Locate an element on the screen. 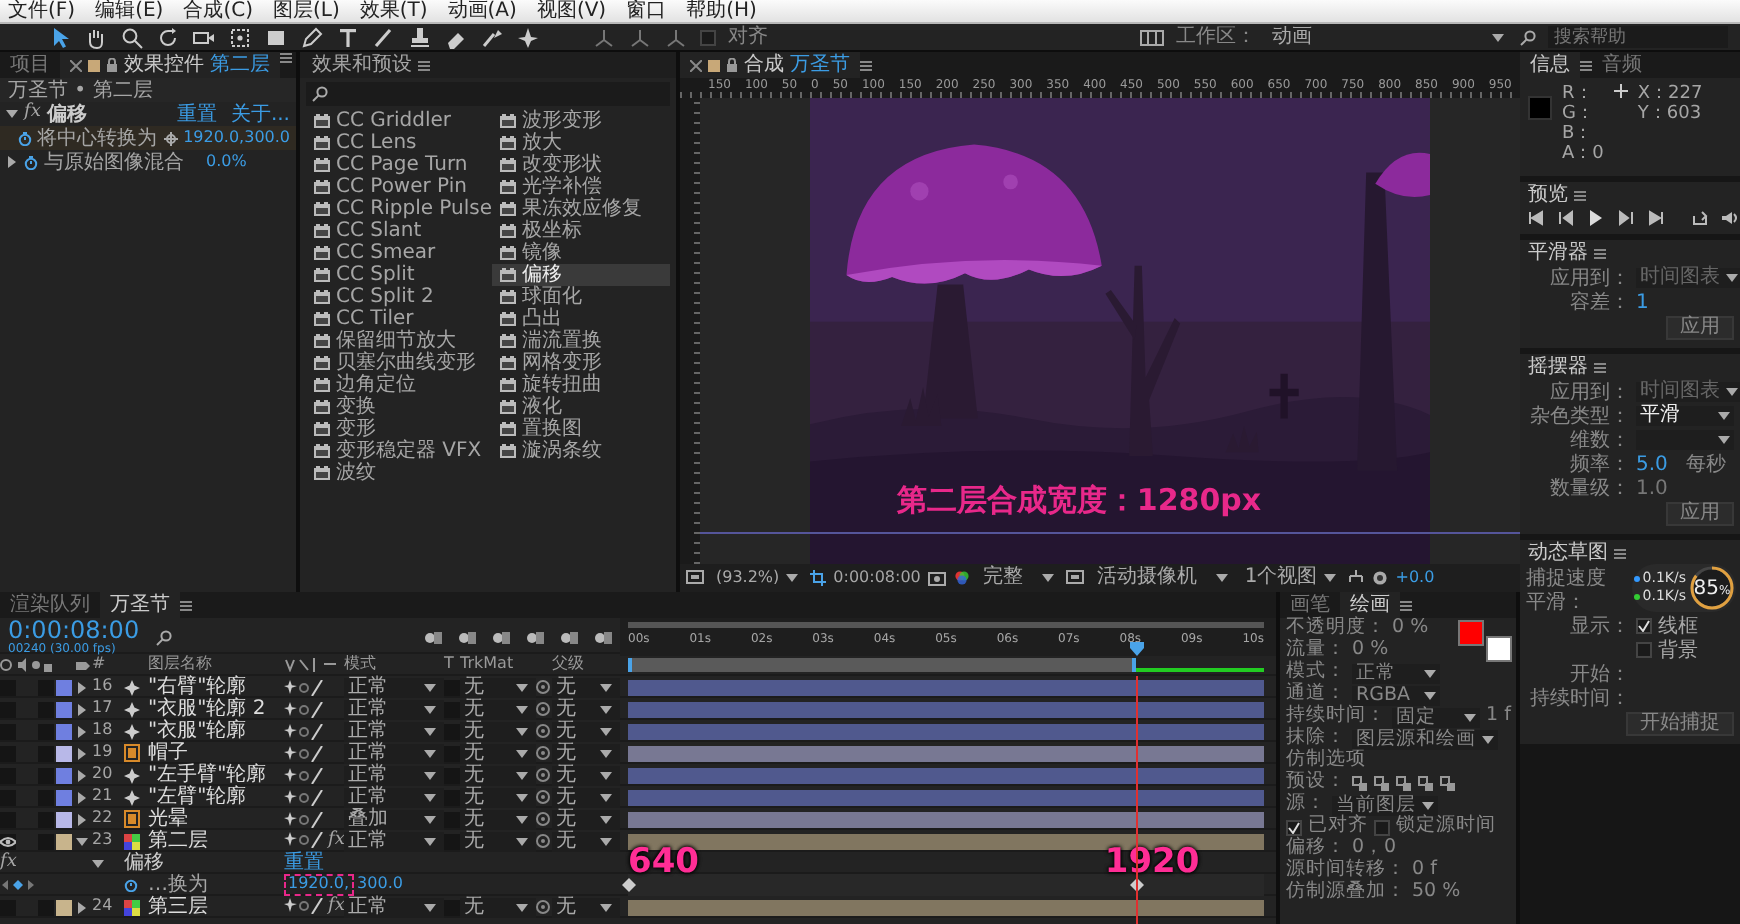  panel-tab: 效果控件 第二层 is located at coordinates (170, 65).